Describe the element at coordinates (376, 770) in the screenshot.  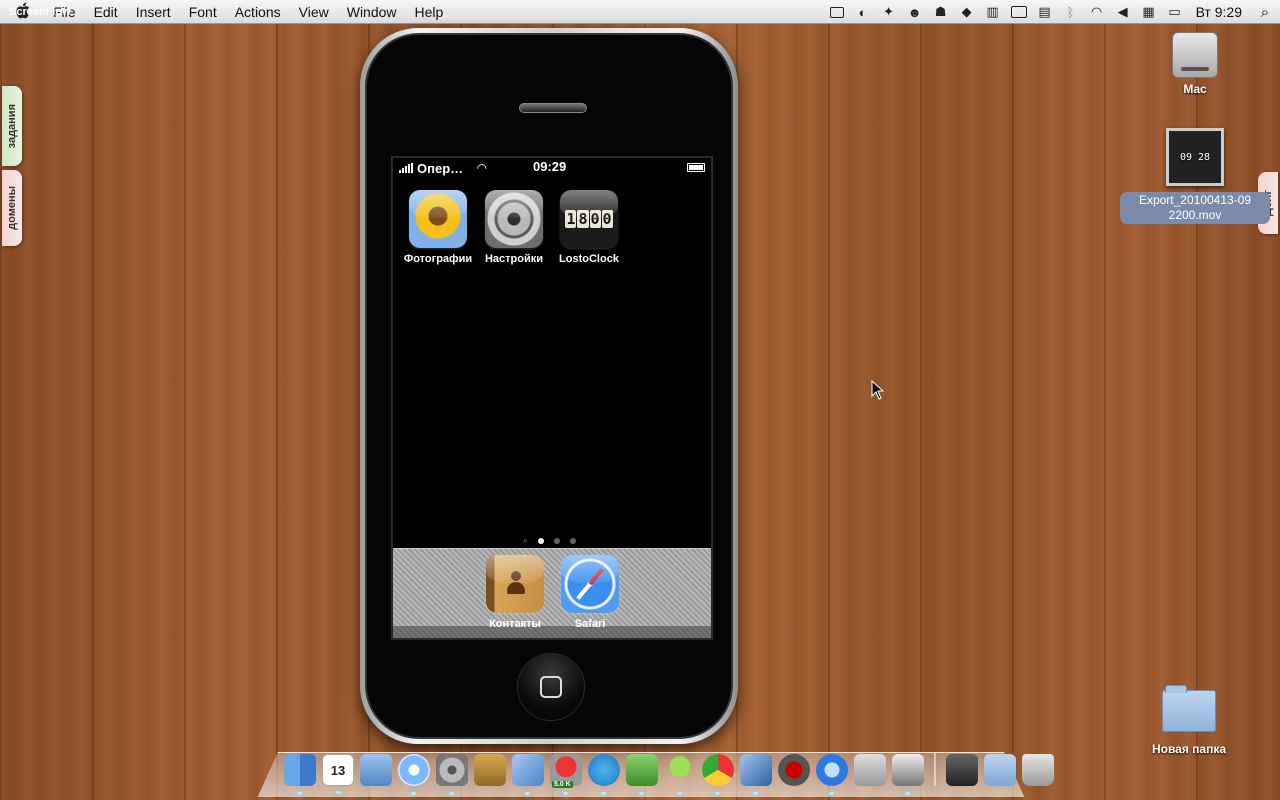
I see `preview-icon` at that location.